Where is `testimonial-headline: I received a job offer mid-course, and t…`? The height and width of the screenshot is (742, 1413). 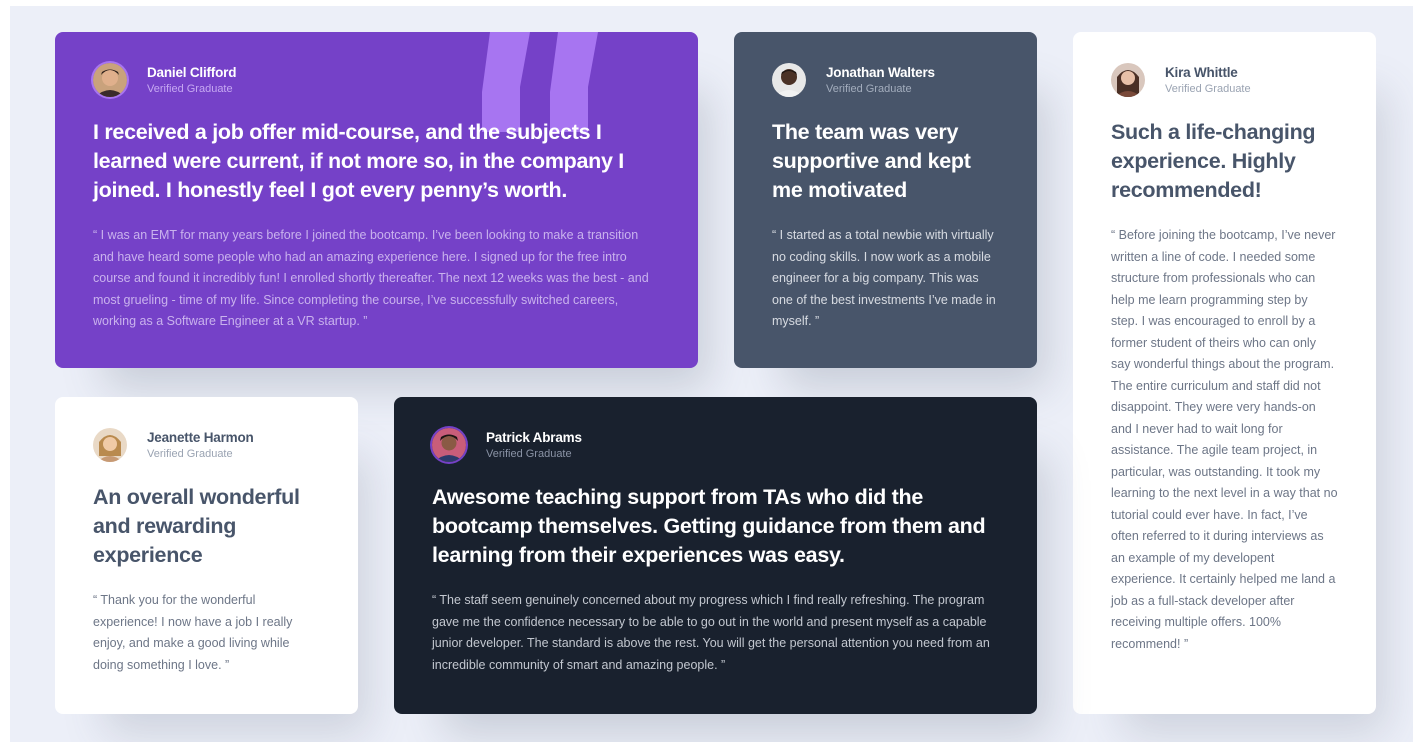 testimonial-headline: I received a job offer mid-course, and t… is located at coordinates (358, 161).